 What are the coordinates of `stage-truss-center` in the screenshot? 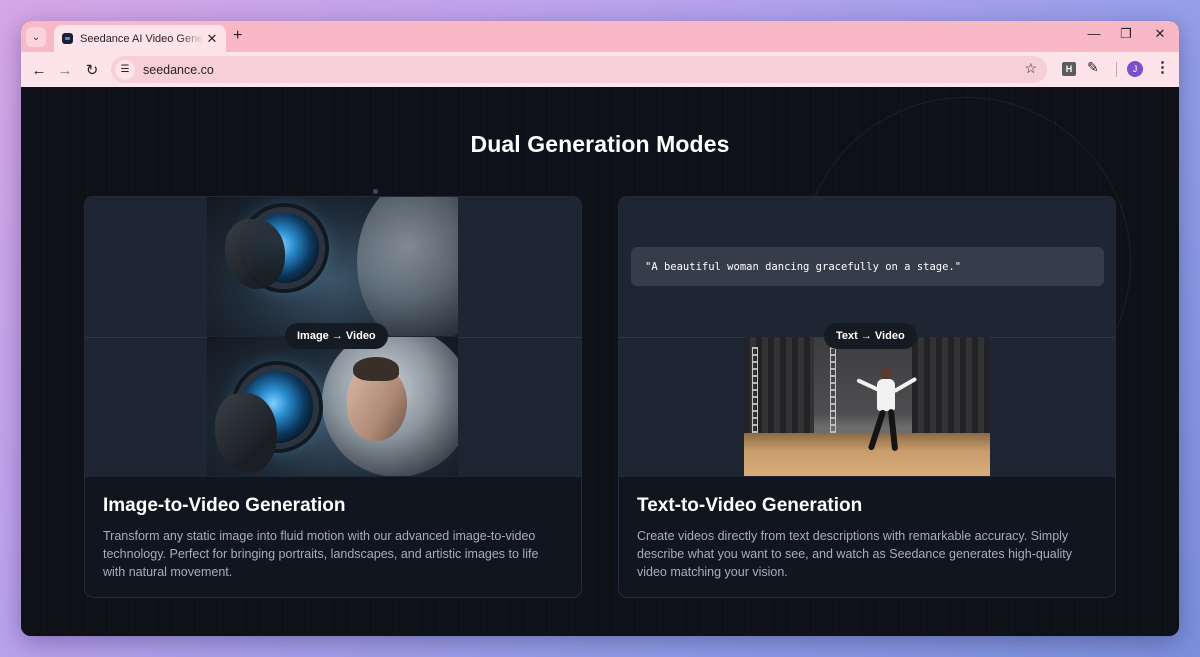 It's located at (833, 393).